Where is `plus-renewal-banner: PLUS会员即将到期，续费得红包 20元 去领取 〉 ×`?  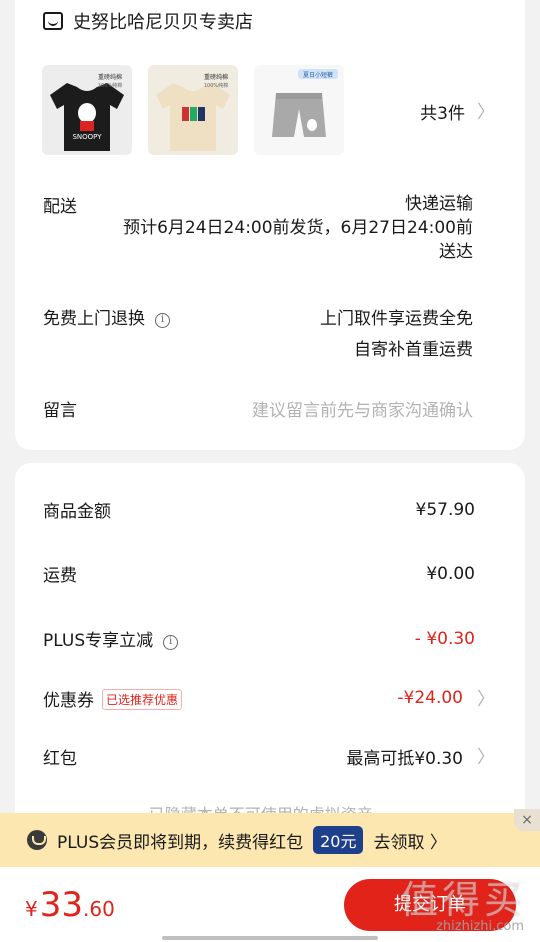 plus-renewal-banner: PLUS会员即将到期，续费得红包 20元 去领取 〉 × is located at coordinates (270, 838).